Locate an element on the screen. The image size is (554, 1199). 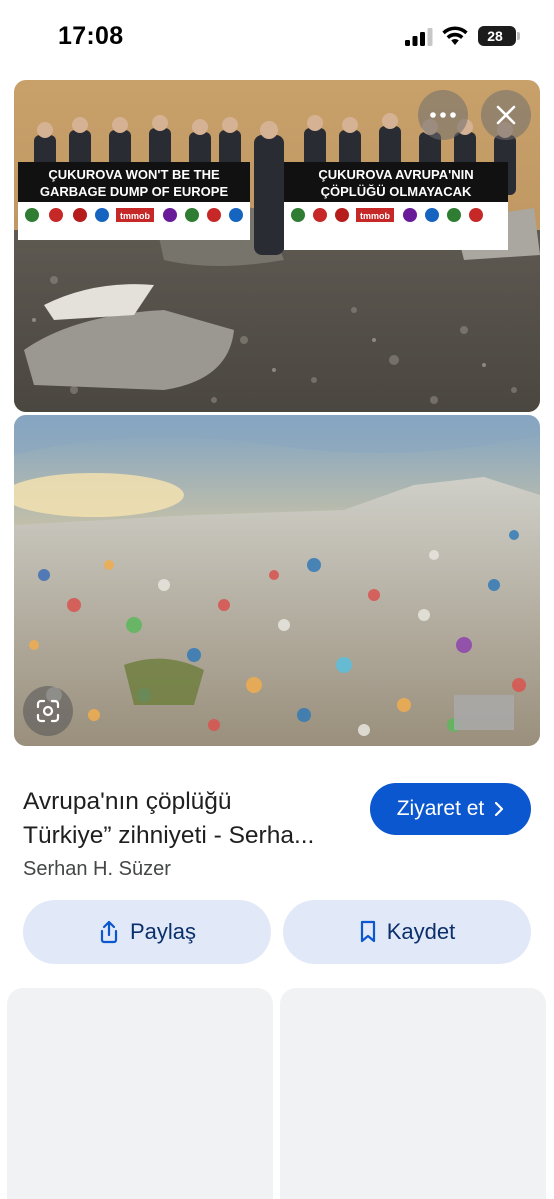
more-horizontal-icon is located at coordinates (443, 115).